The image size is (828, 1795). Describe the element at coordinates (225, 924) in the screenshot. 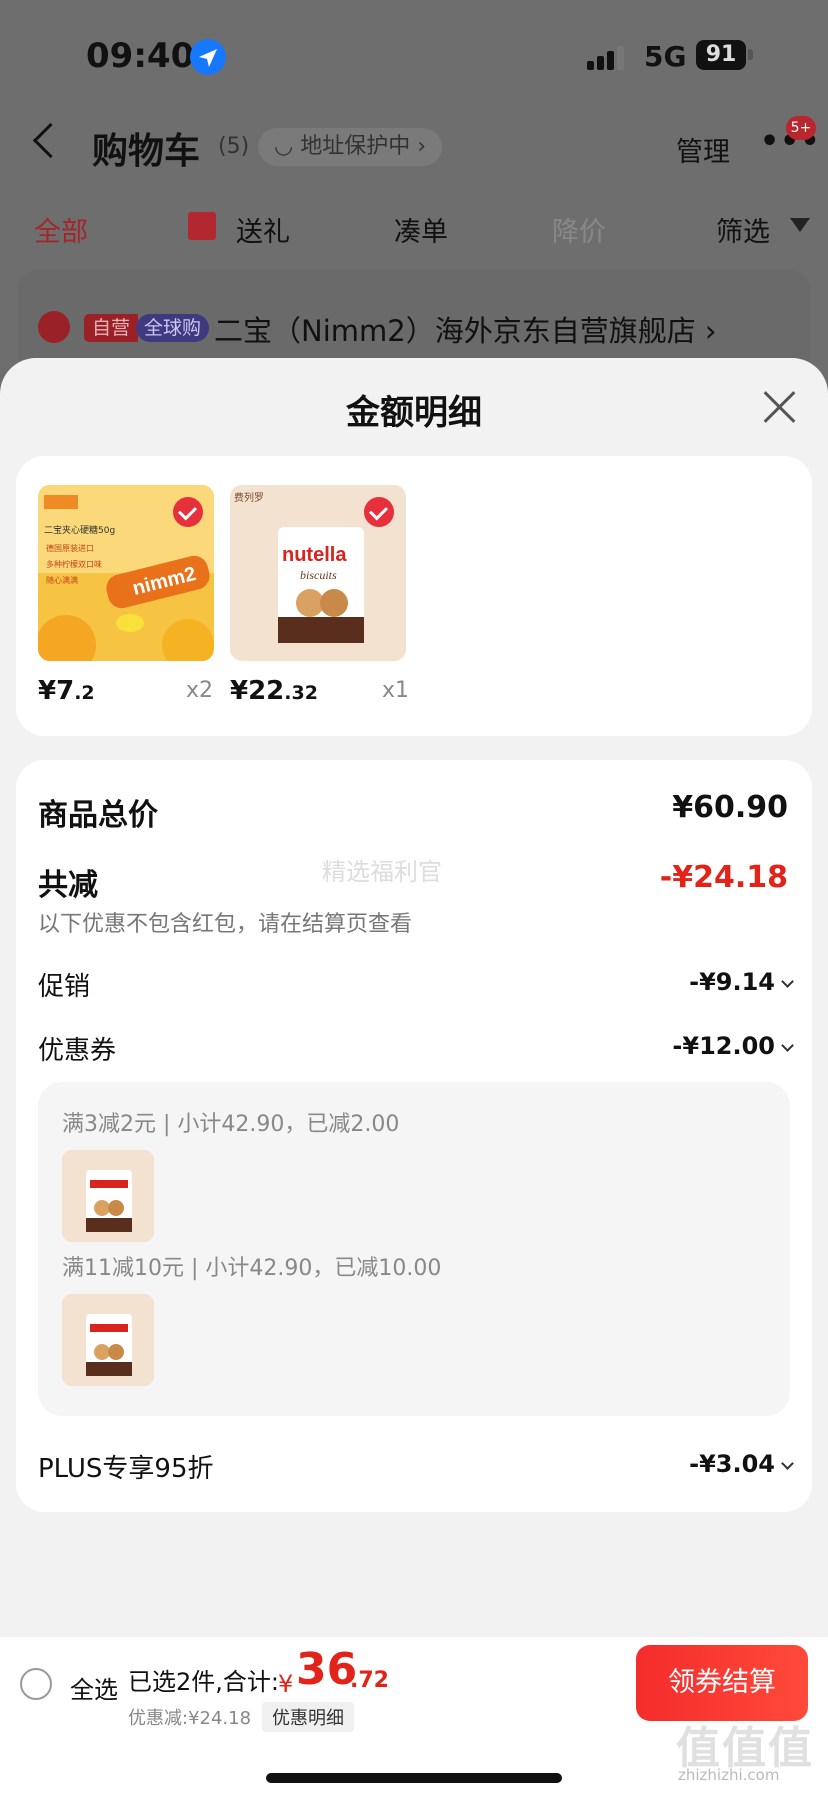

I see `reduce-note: 以下优惠不包含红包，请在结算页查看` at that location.